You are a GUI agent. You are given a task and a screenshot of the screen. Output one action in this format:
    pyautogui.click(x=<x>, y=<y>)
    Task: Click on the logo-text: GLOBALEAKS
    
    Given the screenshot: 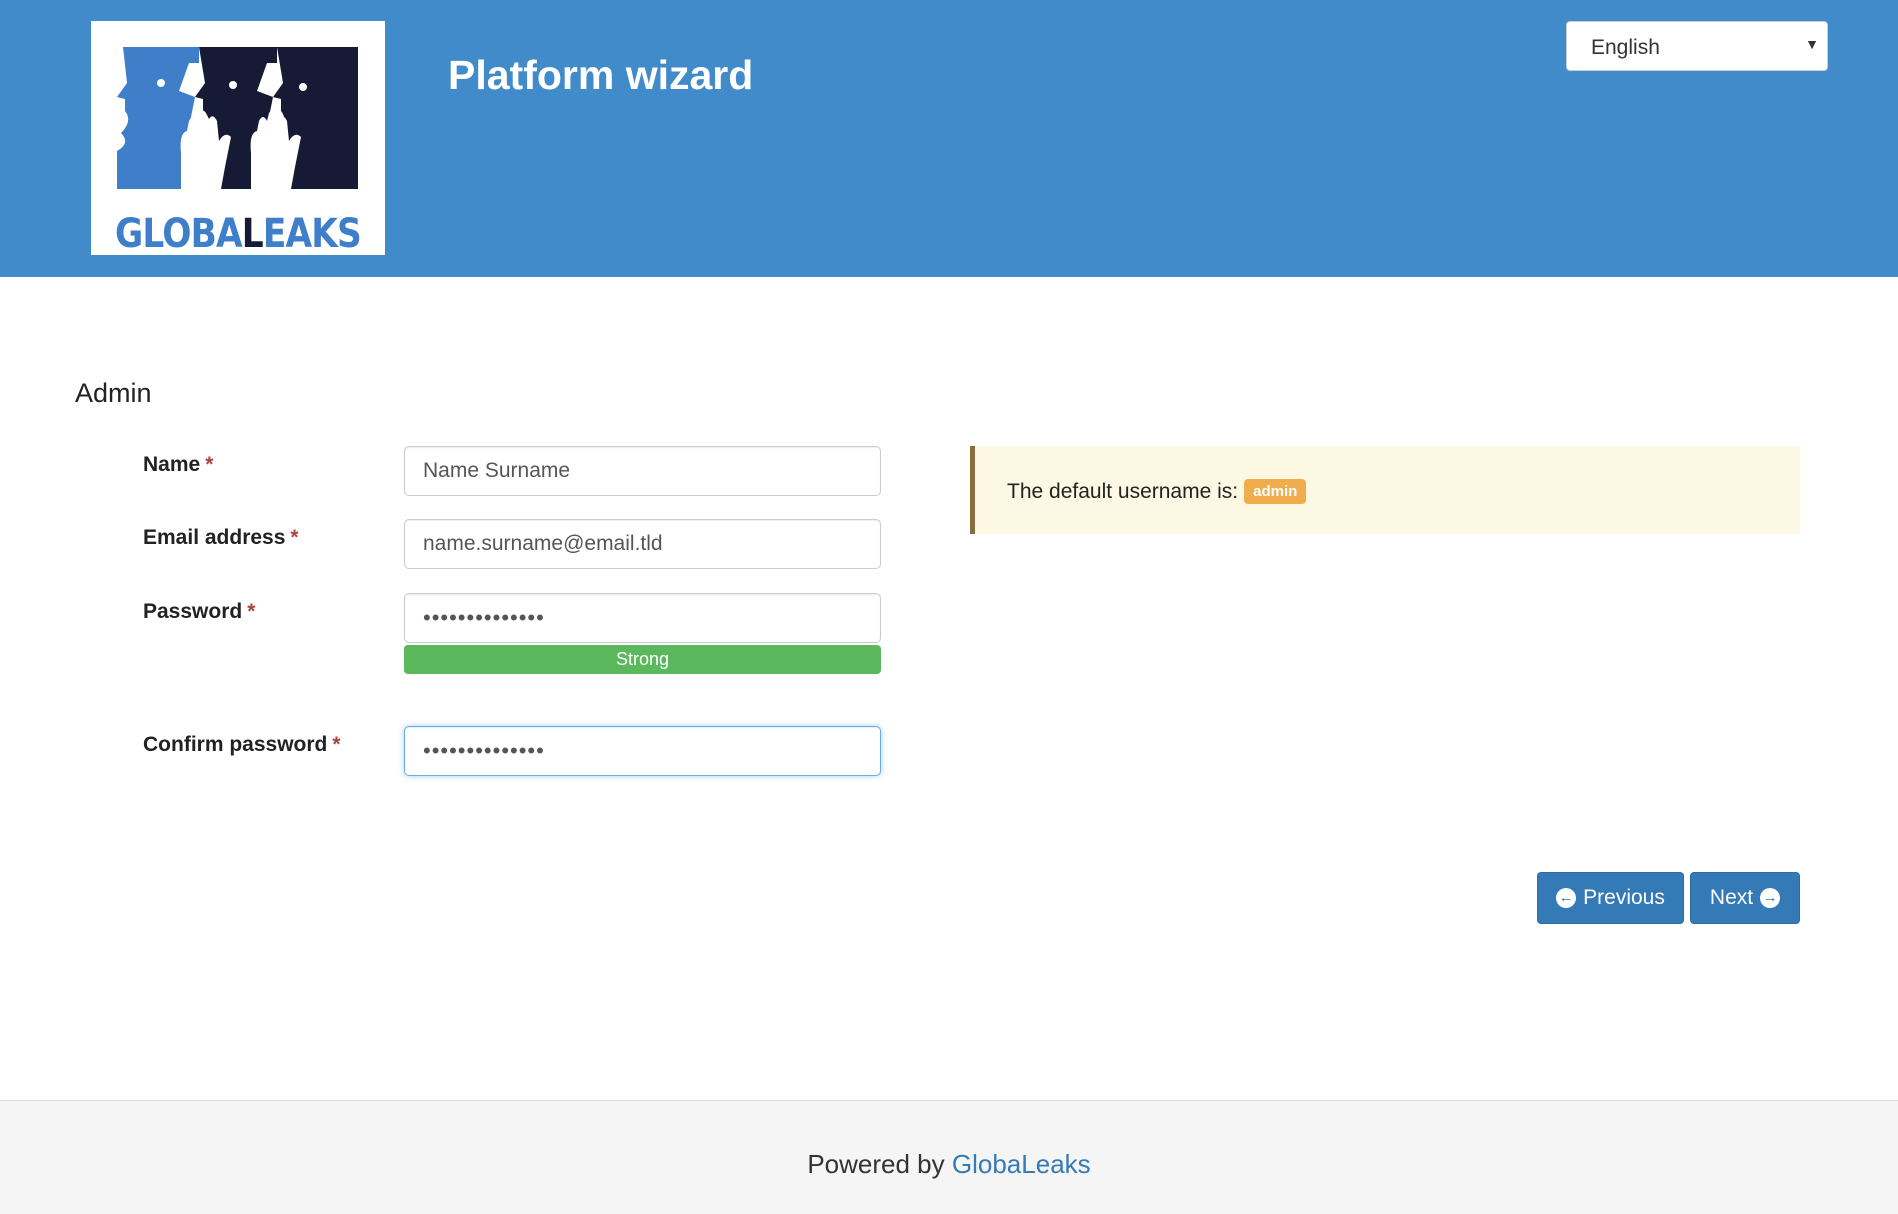 What is the action you would take?
    pyautogui.click(x=238, y=234)
    